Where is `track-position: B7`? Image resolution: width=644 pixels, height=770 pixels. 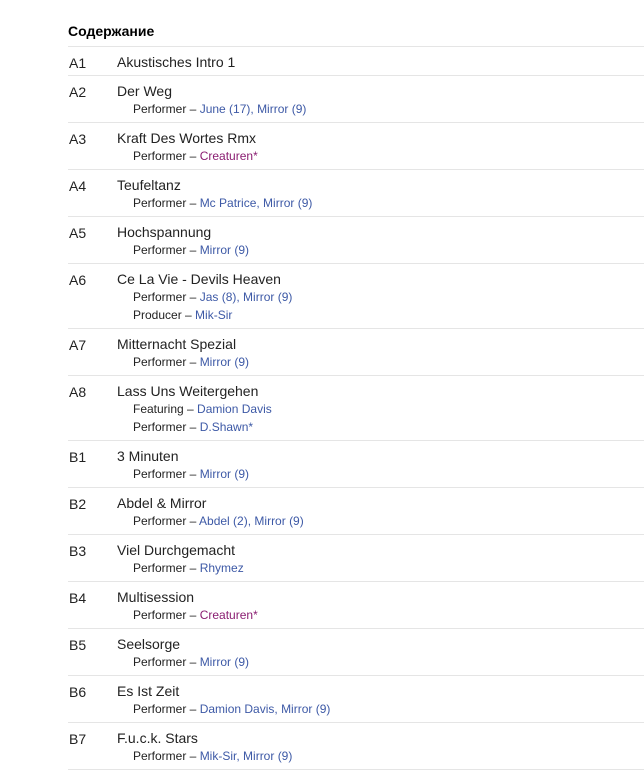 track-position: B7 is located at coordinates (78, 739).